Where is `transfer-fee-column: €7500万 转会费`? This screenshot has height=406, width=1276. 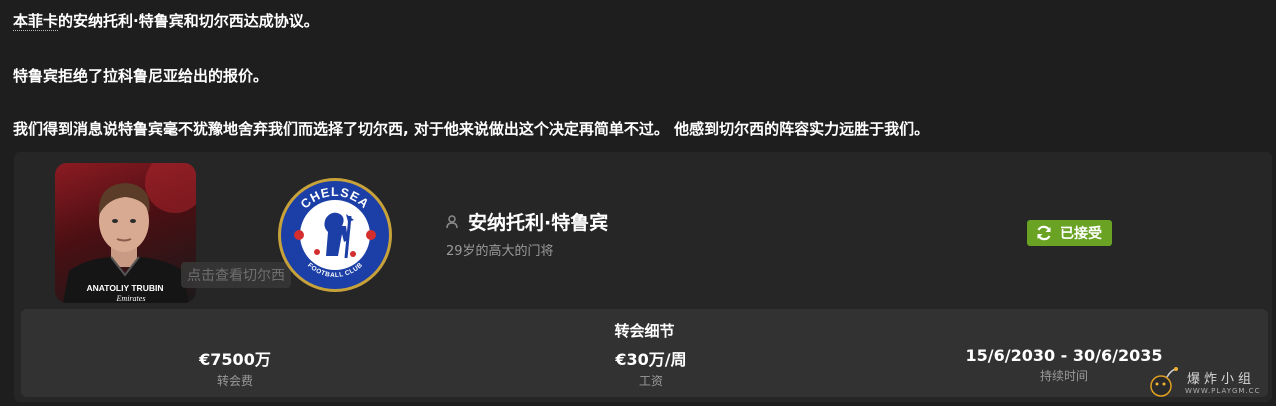 transfer-fee-column: €7500万 转会费 is located at coordinates (235, 367).